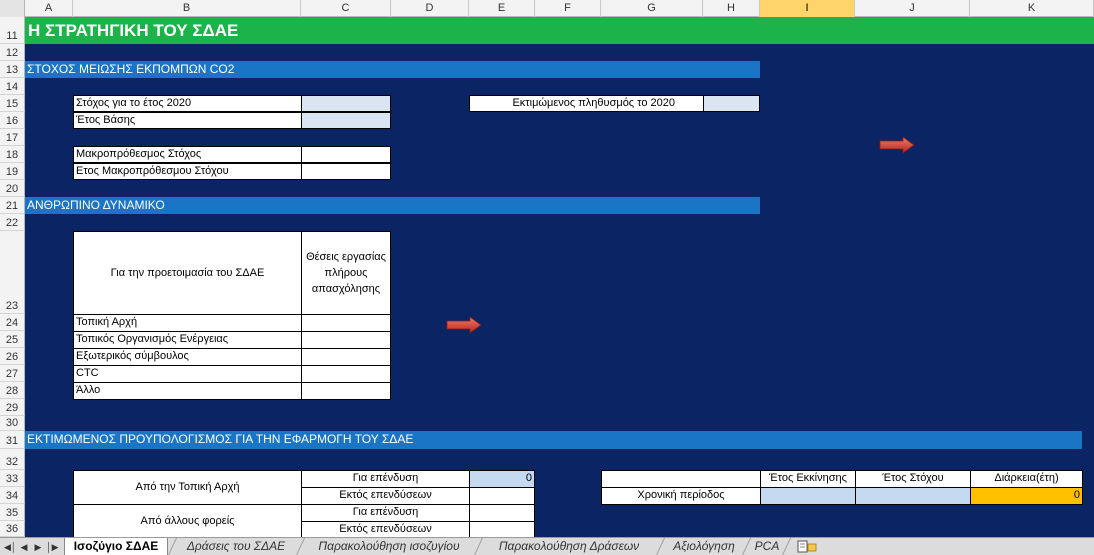 The width and height of the screenshot is (1094, 555). Describe the element at coordinates (502, 479) in the screenshot. I see `budget-local-investment-input: 0` at that location.